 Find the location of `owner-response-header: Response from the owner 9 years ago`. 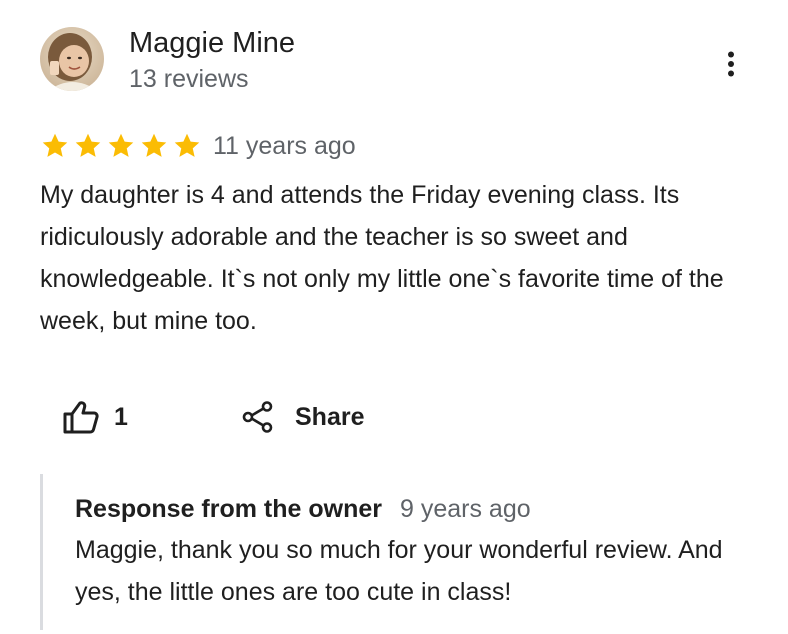

owner-response-header: Response from the owner 9 years ago is located at coordinates (303, 509).